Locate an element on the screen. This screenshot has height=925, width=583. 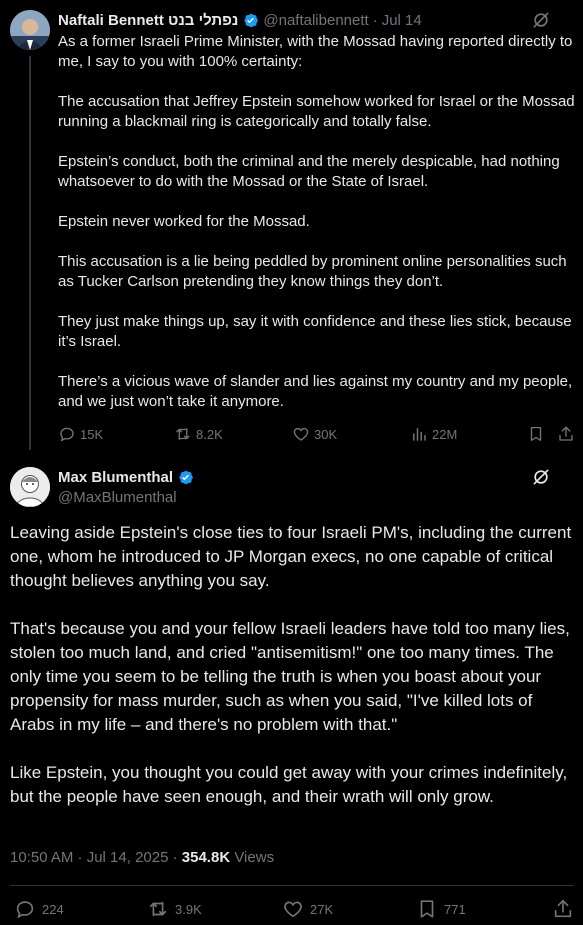
views-total: 354.8K is located at coordinates (206, 857).